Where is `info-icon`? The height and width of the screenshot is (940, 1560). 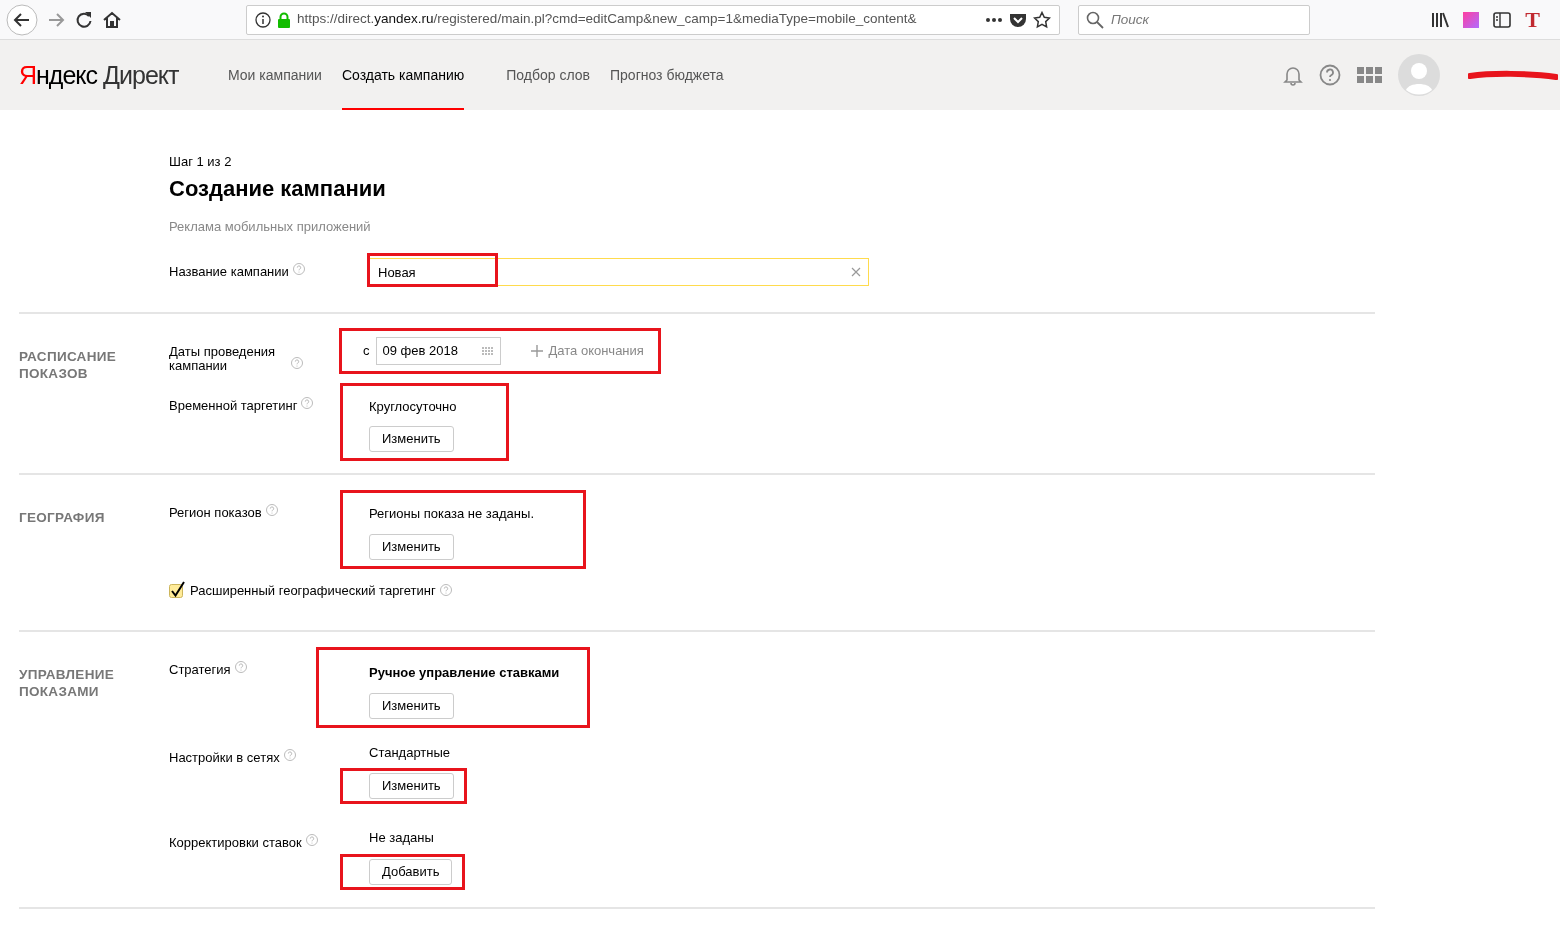
info-icon is located at coordinates (263, 19).